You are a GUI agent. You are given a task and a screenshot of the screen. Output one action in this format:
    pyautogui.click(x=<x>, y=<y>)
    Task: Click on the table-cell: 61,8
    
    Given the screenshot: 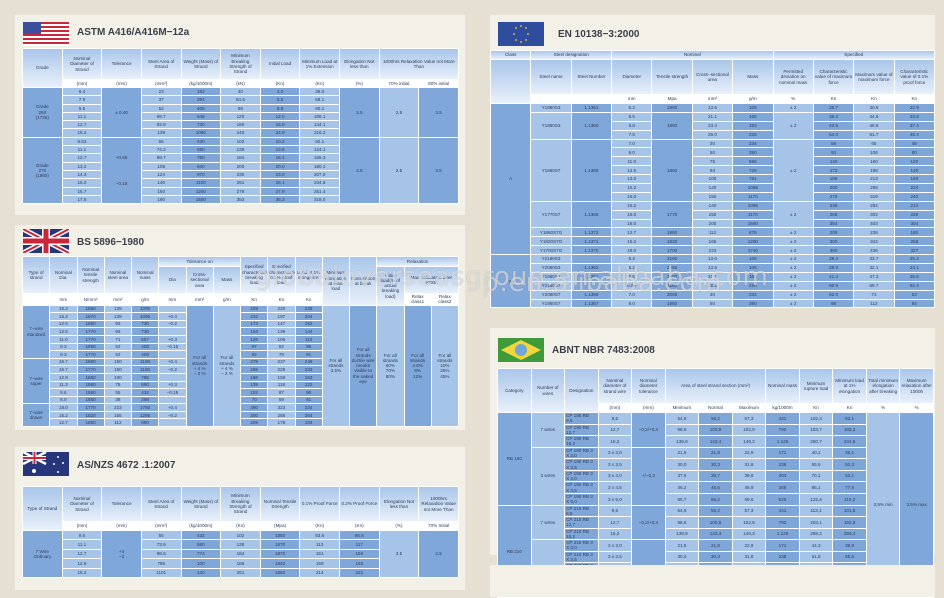 What is the action you would take?
    pyautogui.click(x=816, y=557)
    